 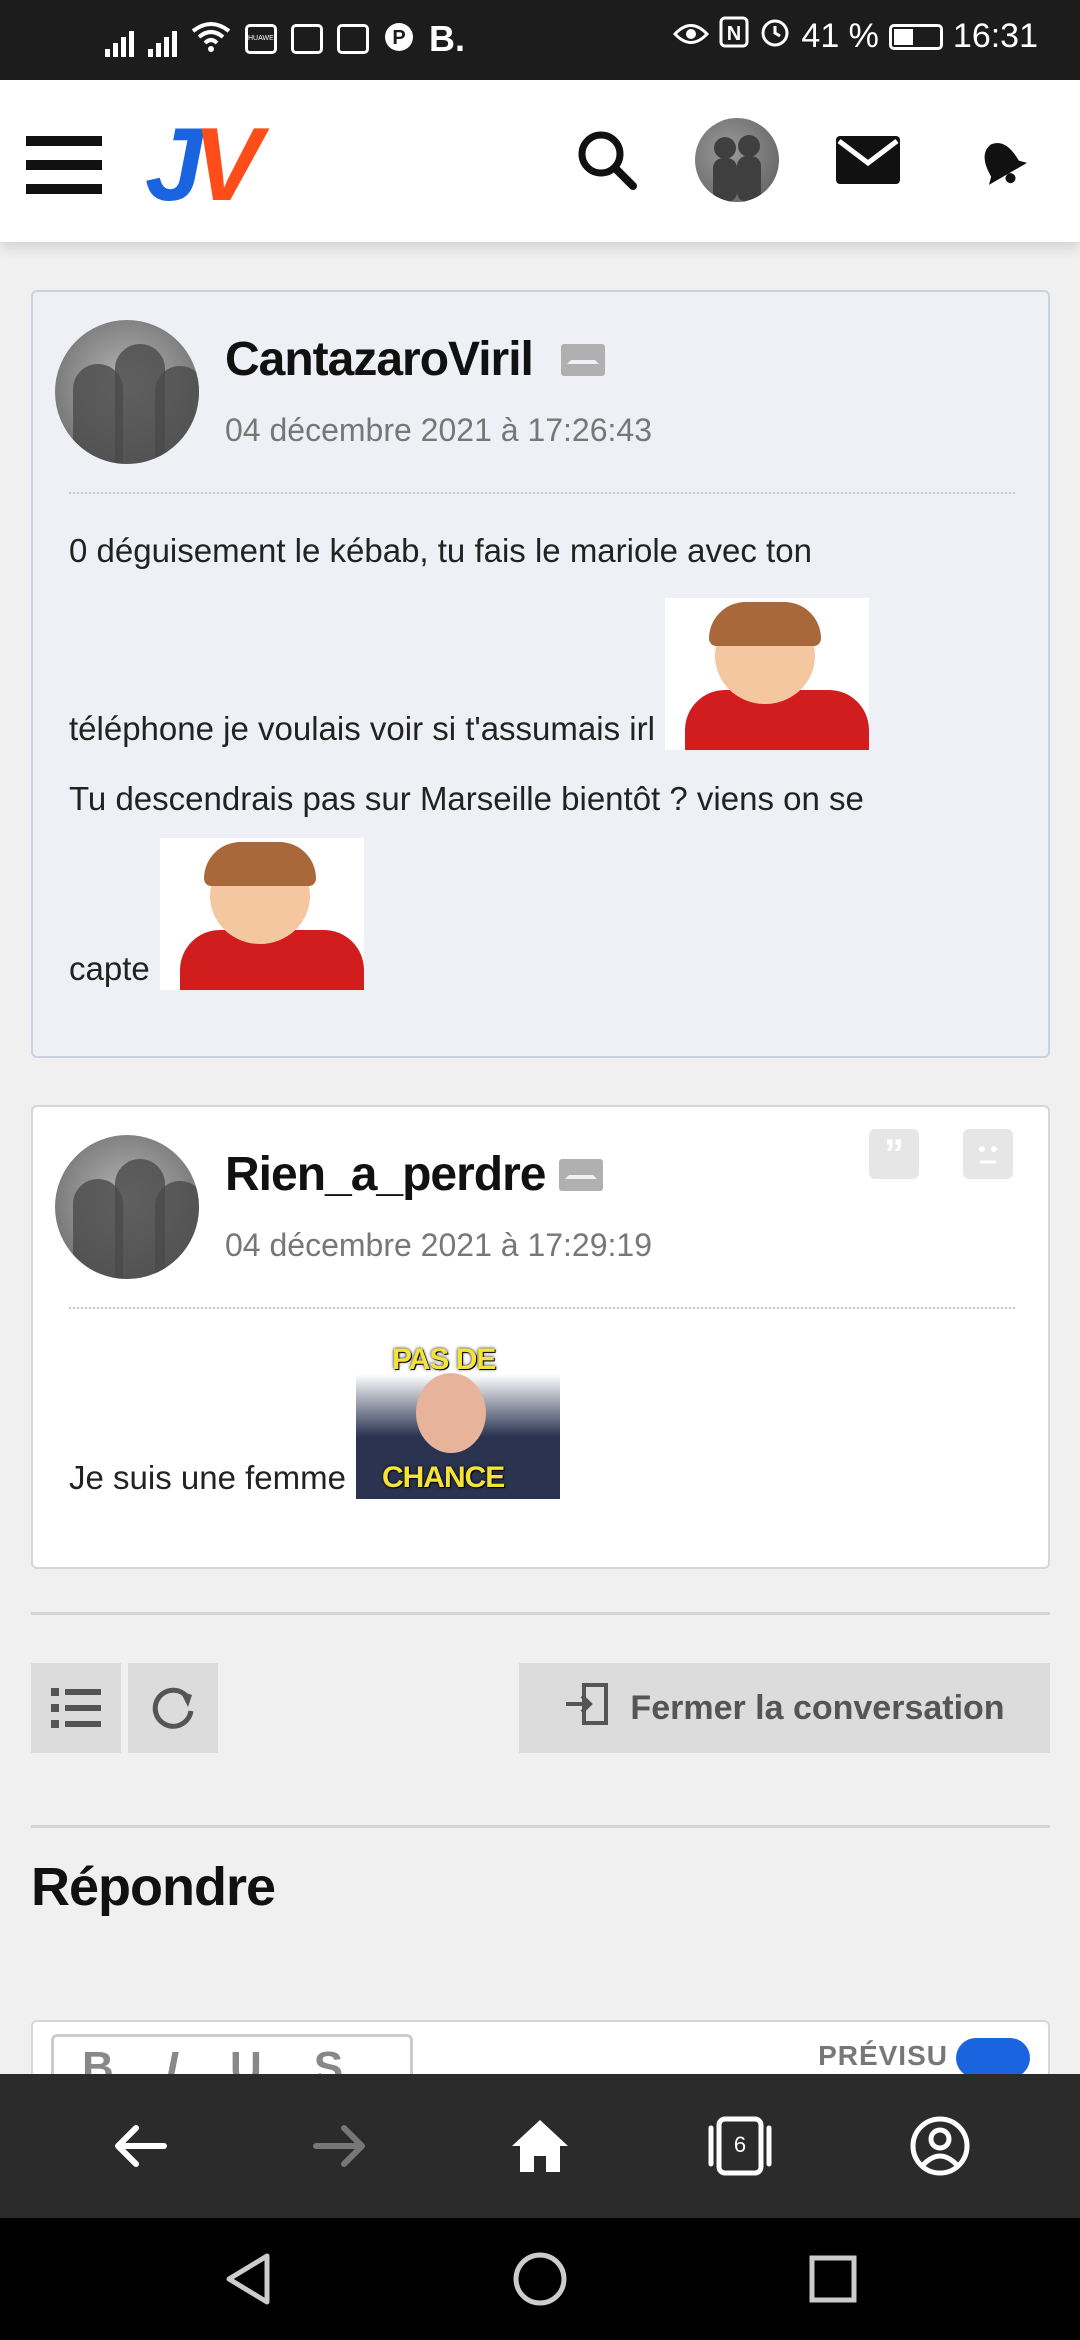 I want to click on reply-editor-toolbar: B I U S PRÉVISU, so click(x=540, y=2050).